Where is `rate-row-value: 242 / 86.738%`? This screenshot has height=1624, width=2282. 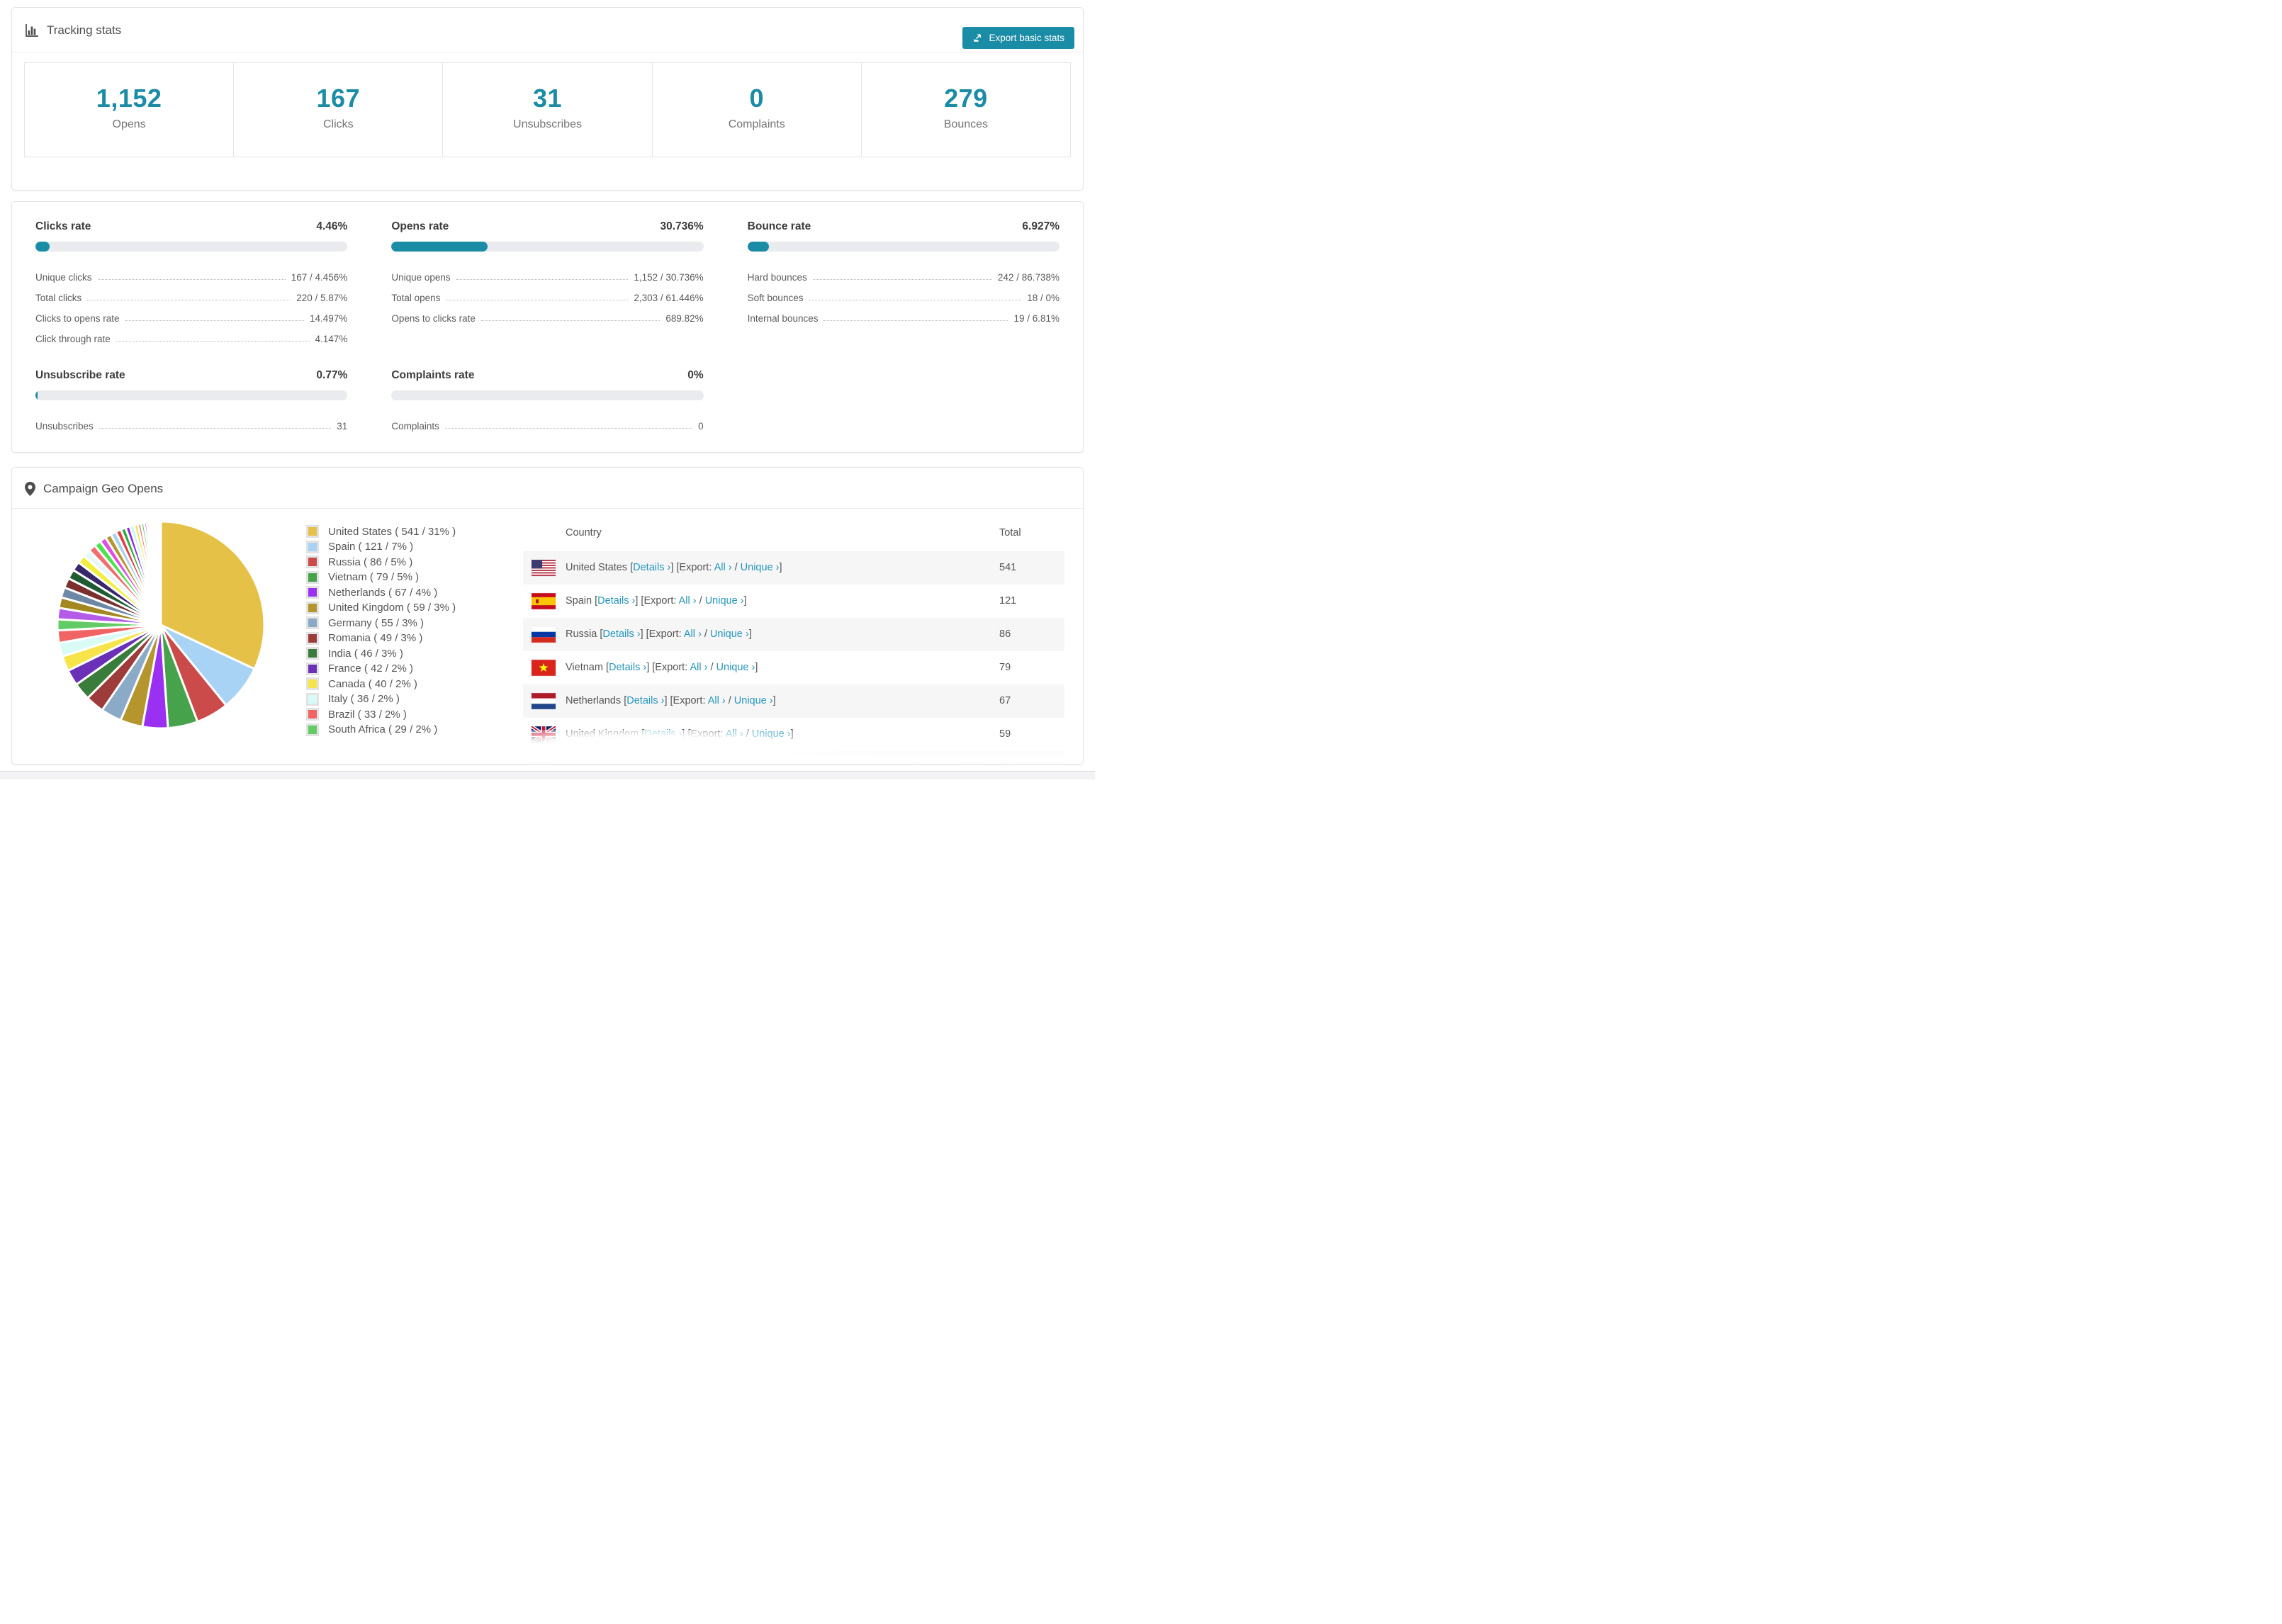
rate-row-value: 242 / 86.738% is located at coordinates (1029, 277).